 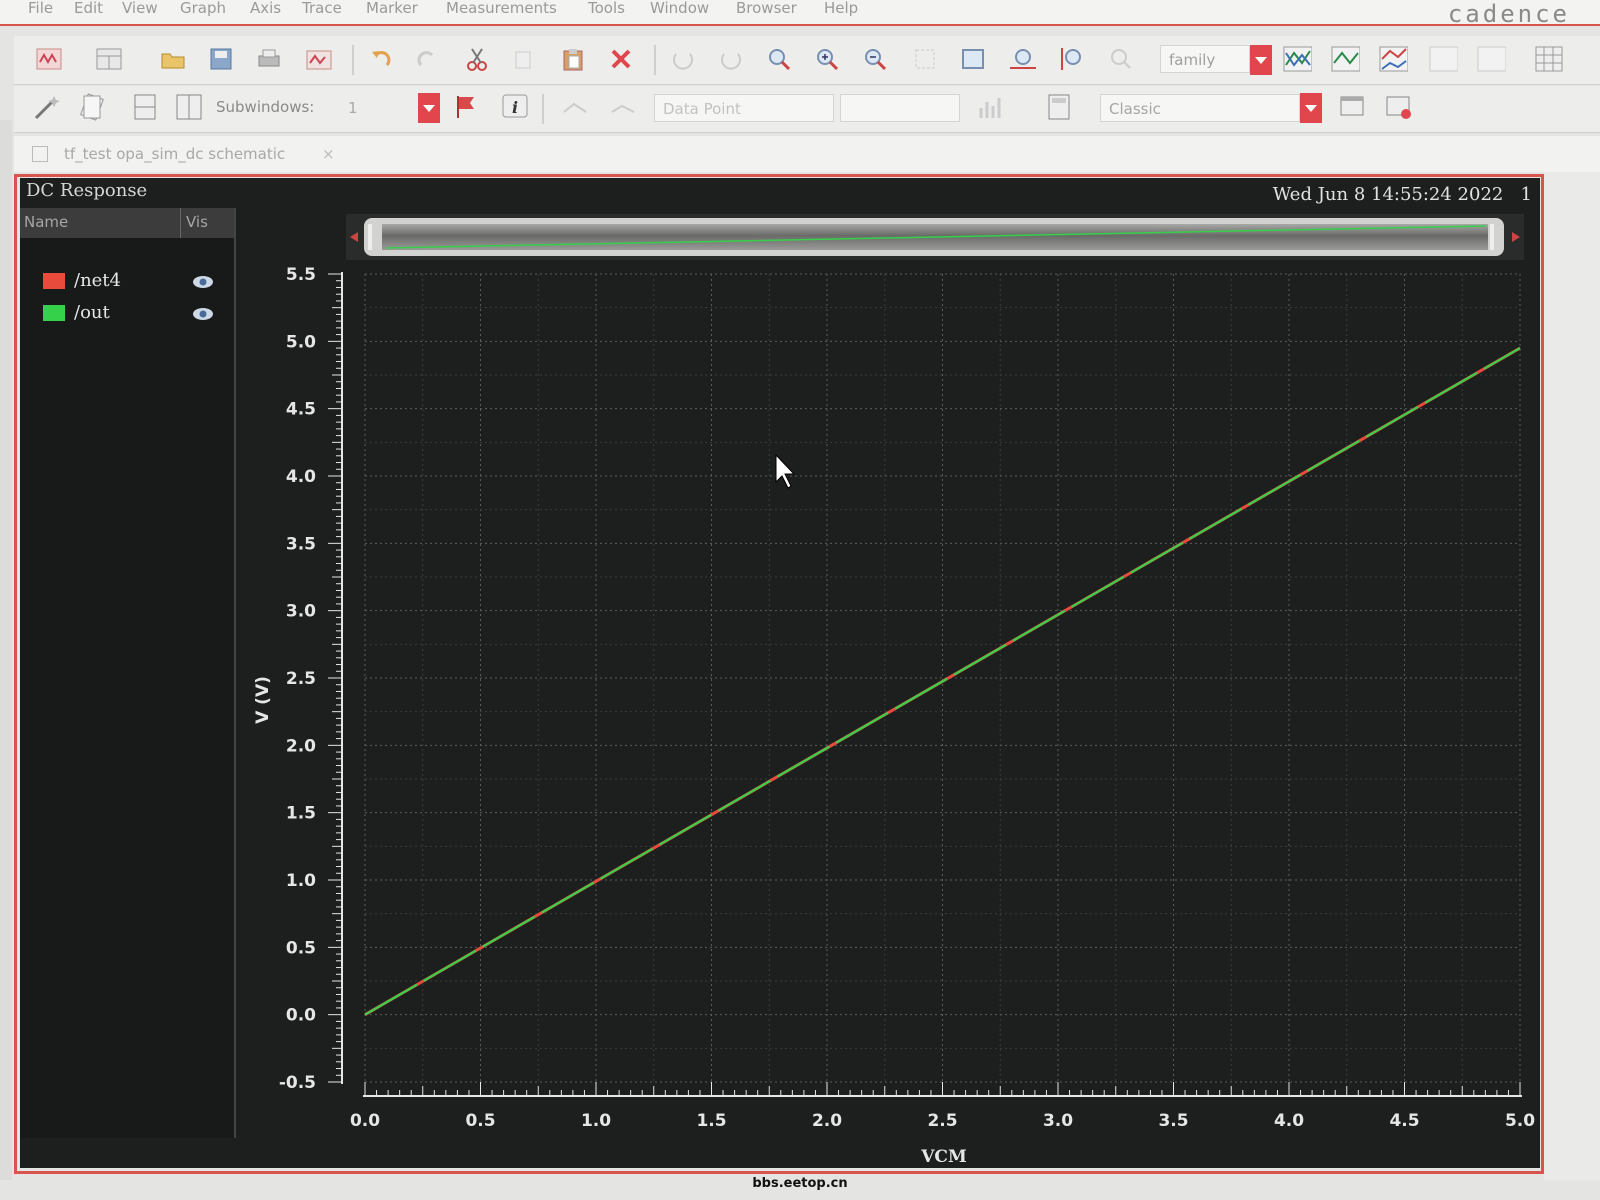 I want to click on zoom-y-icon, so click(x=1073, y=59).